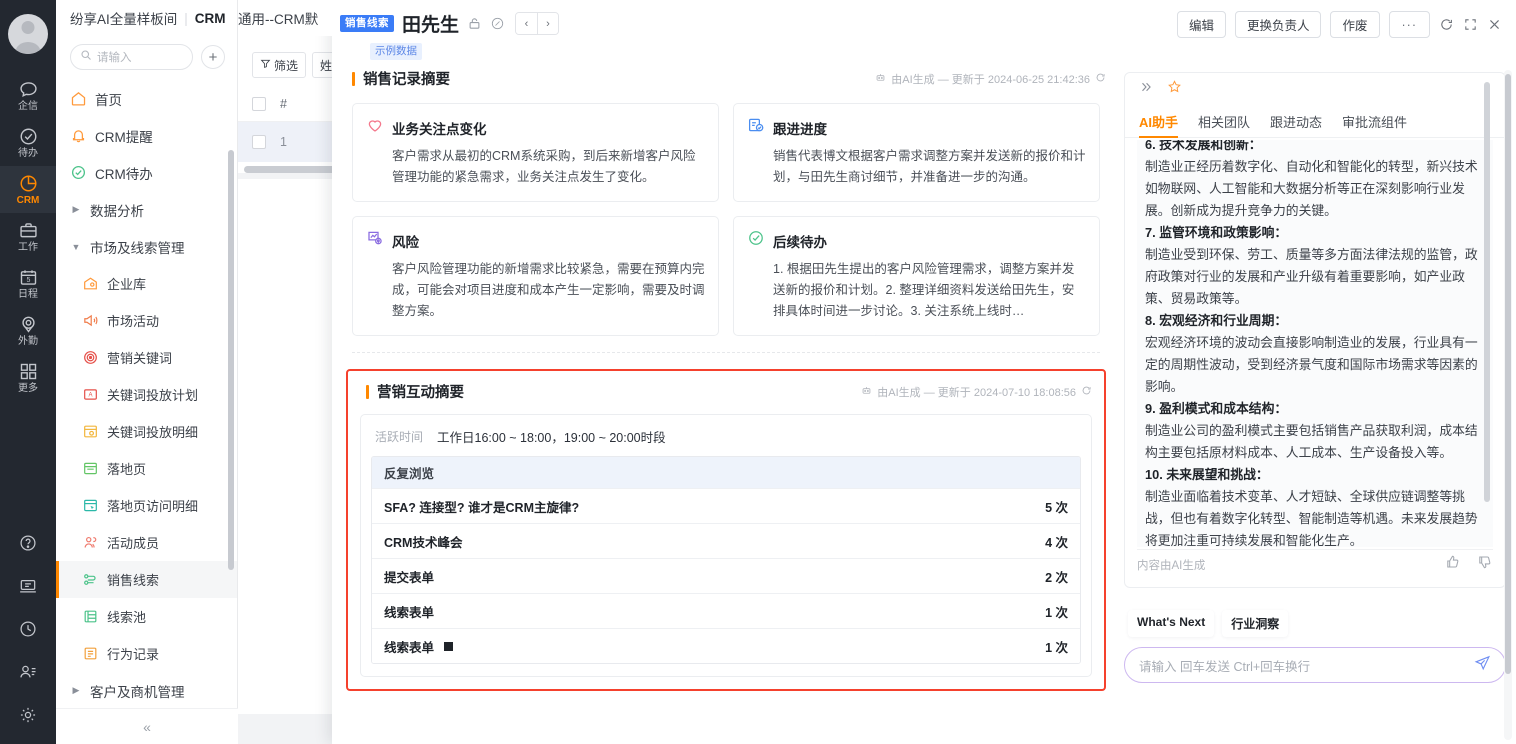 The height and width of the screenshot is (744, 1516). Describe the element at coordinates (28, 330) in the screenshot. I see `rail-item-waiqin: 外勤` at that location.